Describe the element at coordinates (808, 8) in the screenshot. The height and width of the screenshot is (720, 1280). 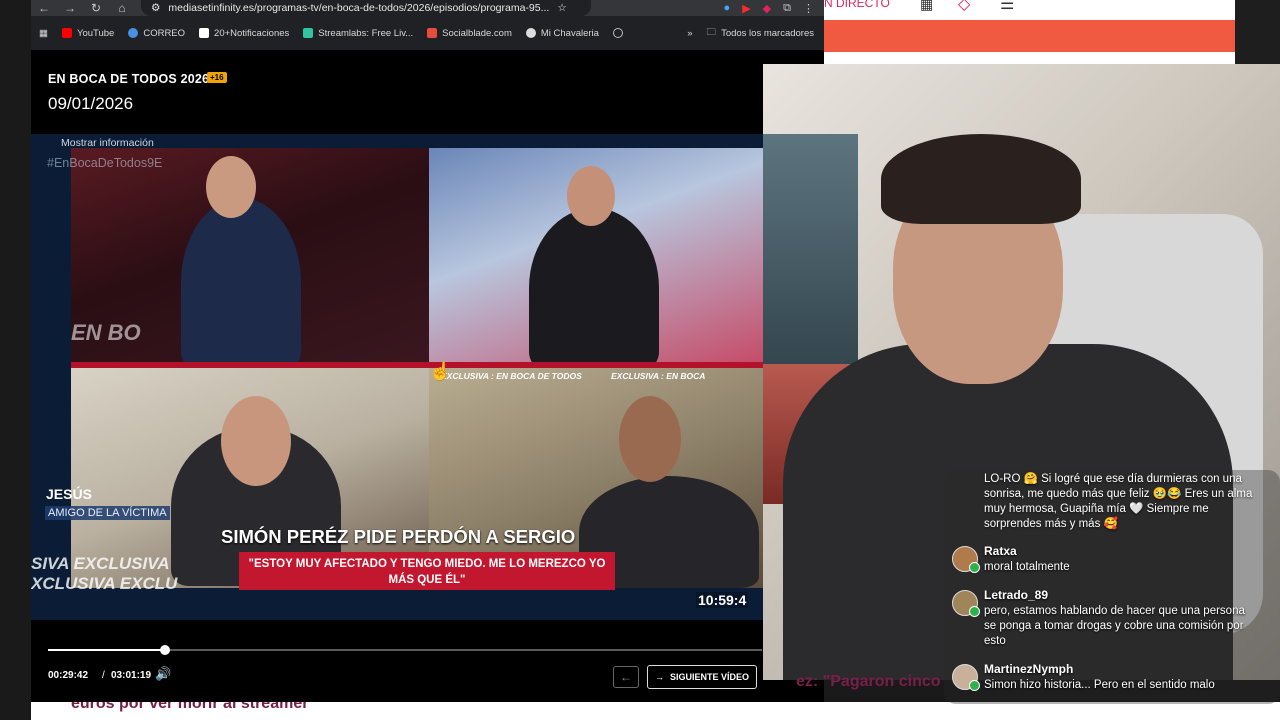
I see `menu-dots-icon: ⋮` at that location.